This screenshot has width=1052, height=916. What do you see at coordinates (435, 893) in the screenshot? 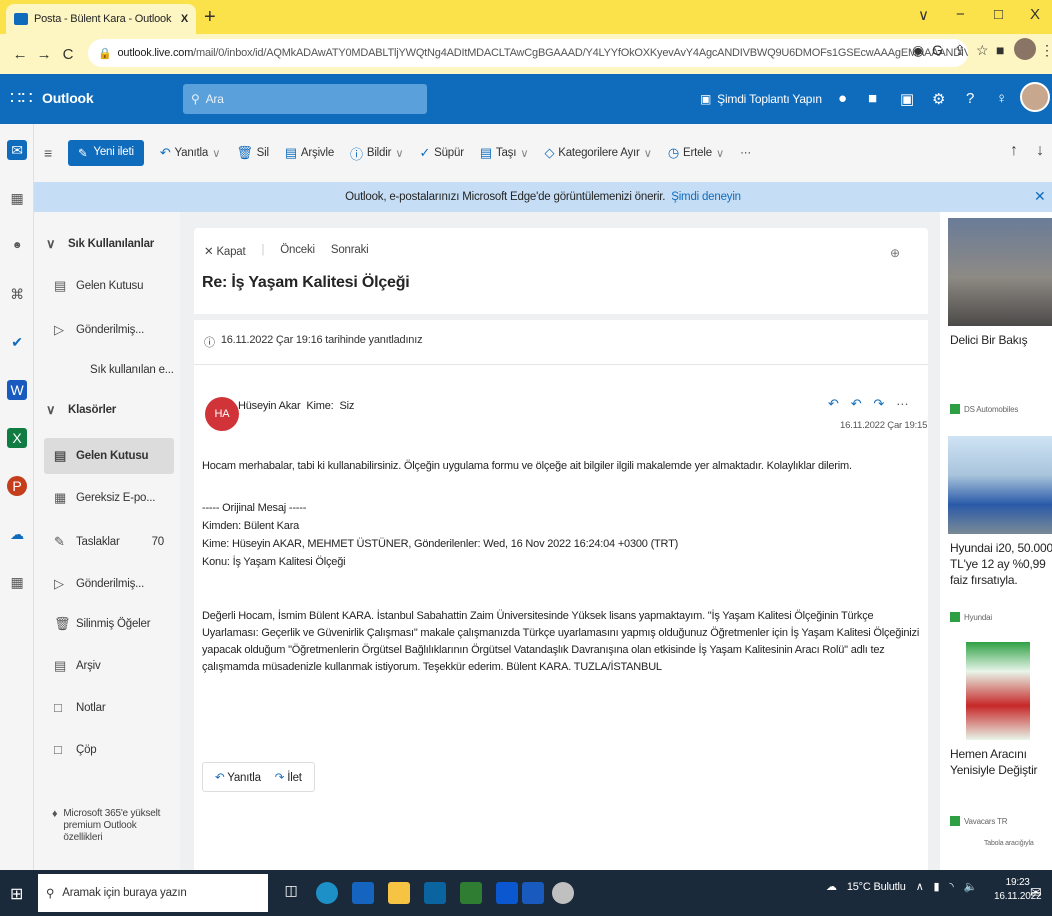
I see `mail-app-icon` at bounding box center [435, 893].